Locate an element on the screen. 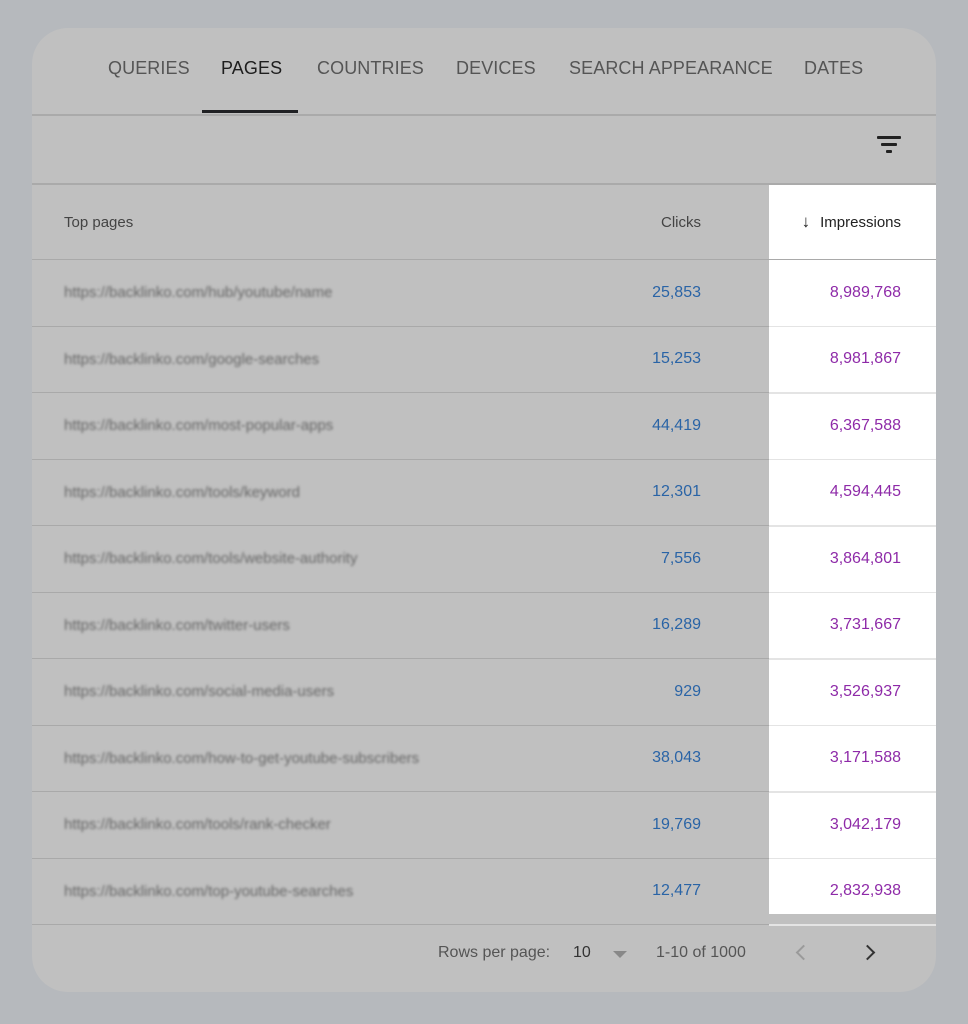  impressions-cell: 3,526,937 is located at coordinates (865, 691).